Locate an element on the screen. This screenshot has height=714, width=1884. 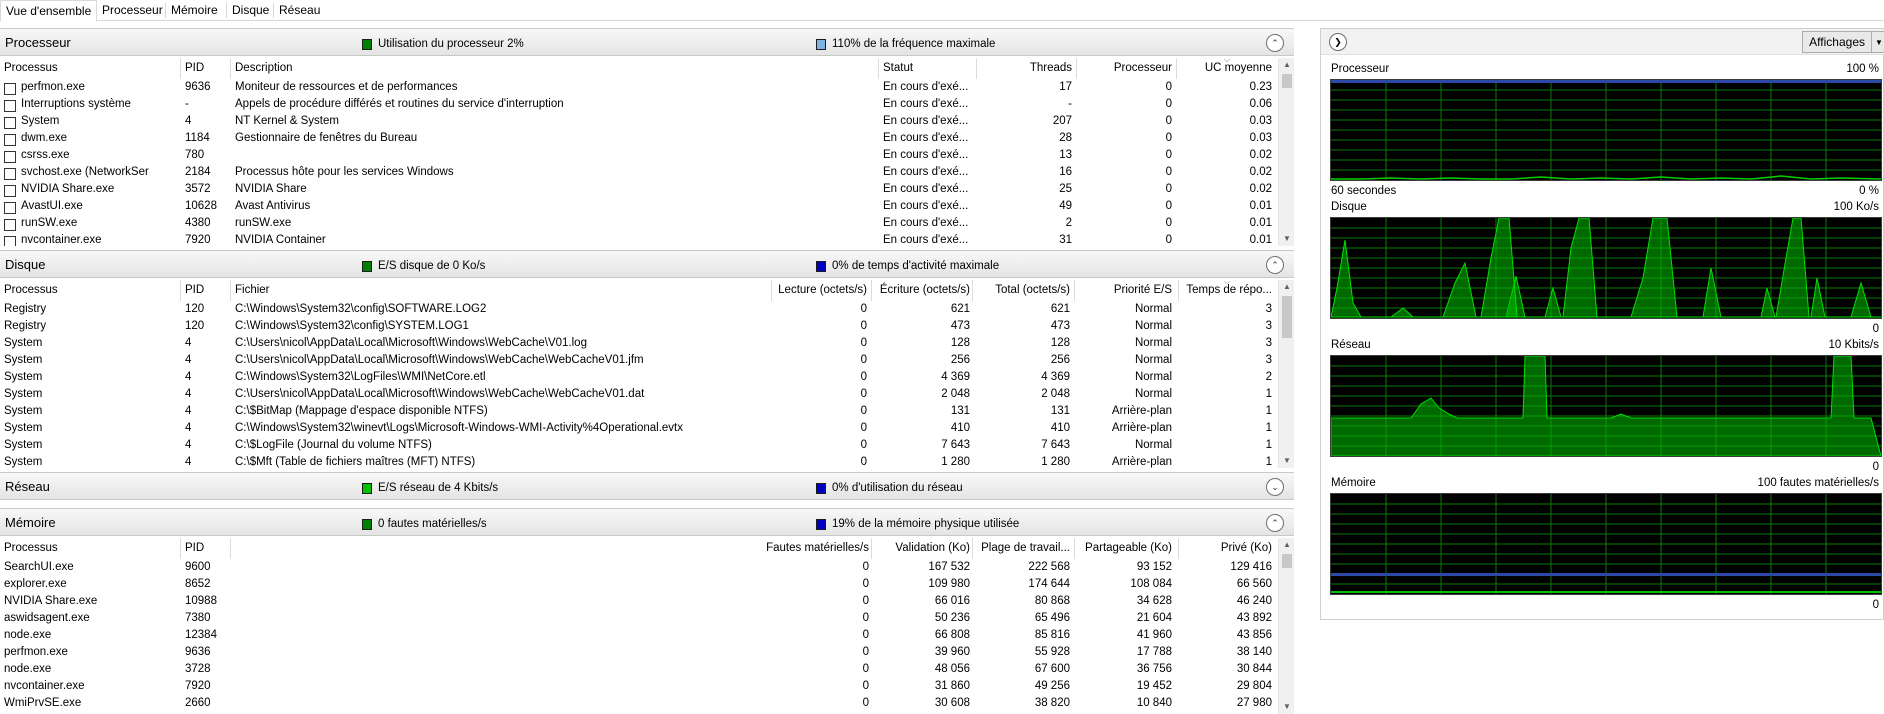
table-row: csrss.exe 780 En cours d'exé... 13 0 0.02 is located at coordinates (639, 155).